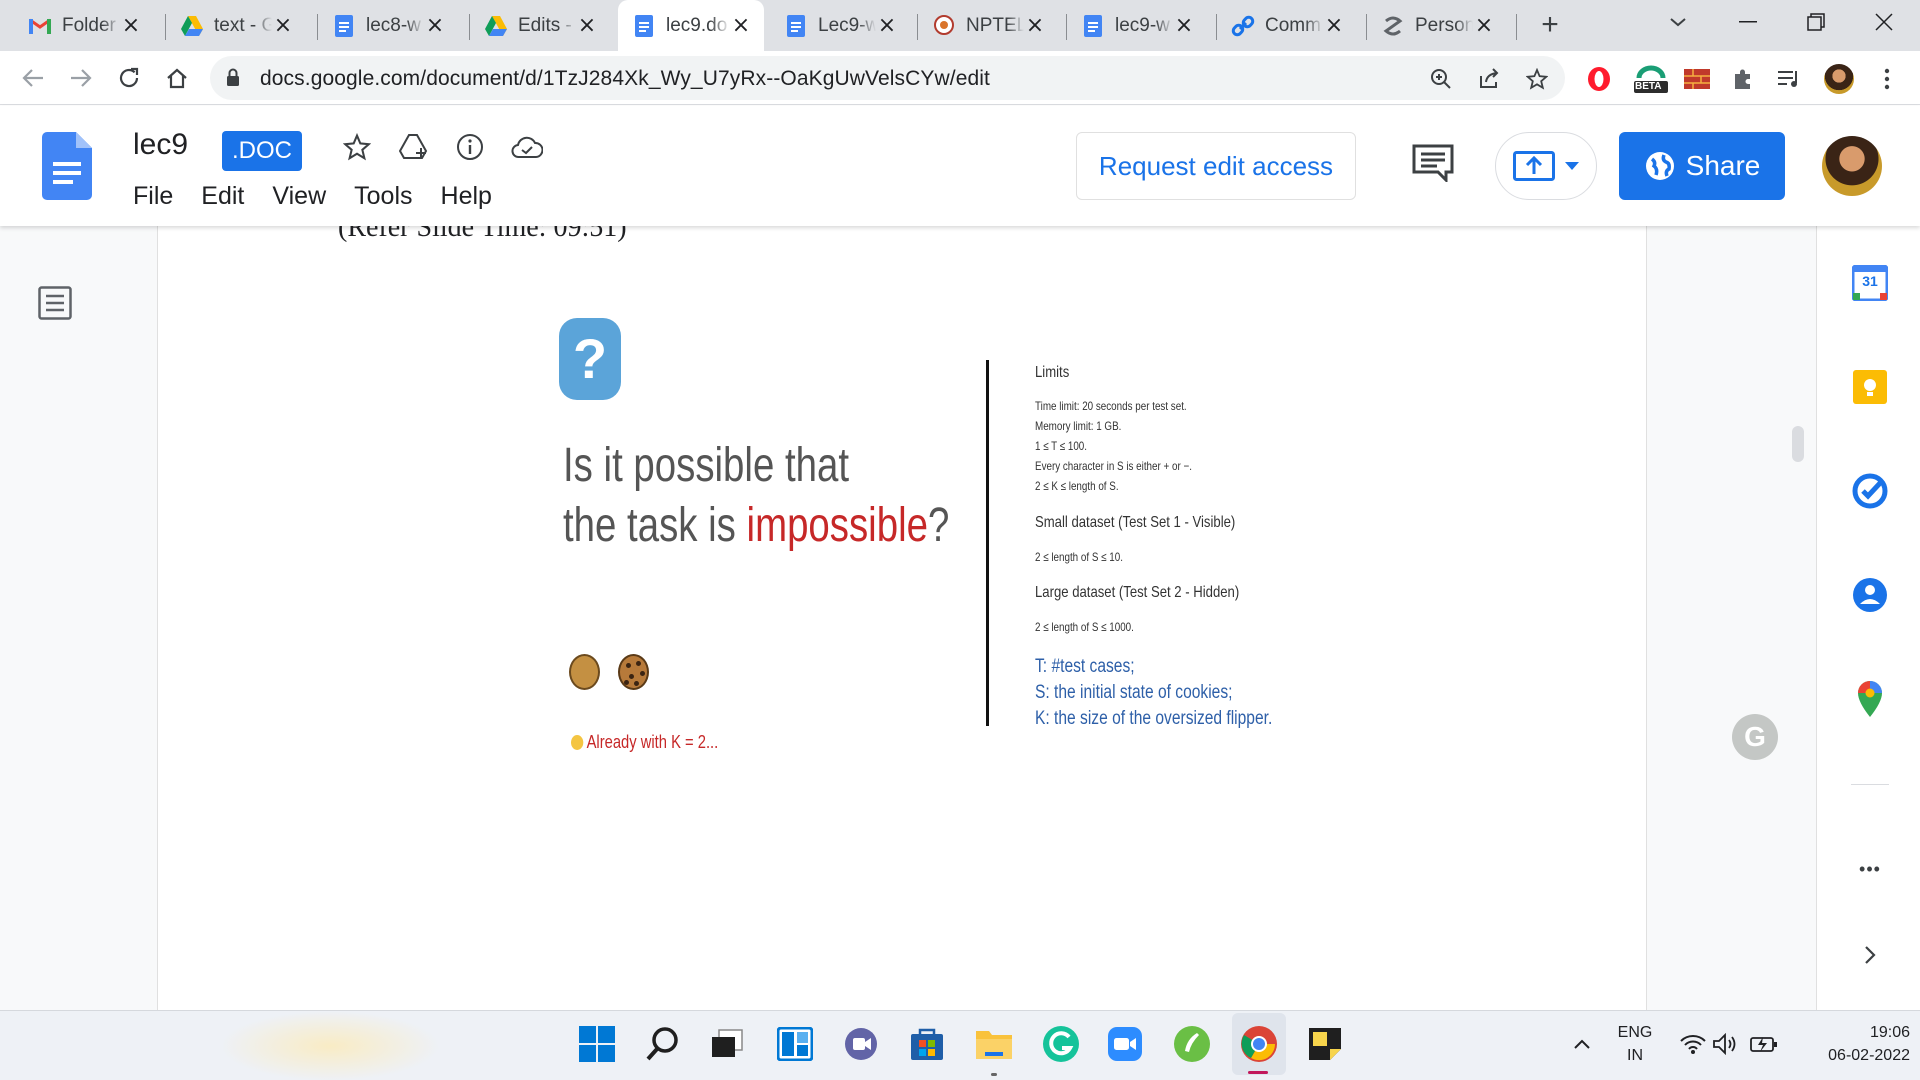 The image size is (1920, 1080). I want to click on menu-view: View, so click(299, 196).